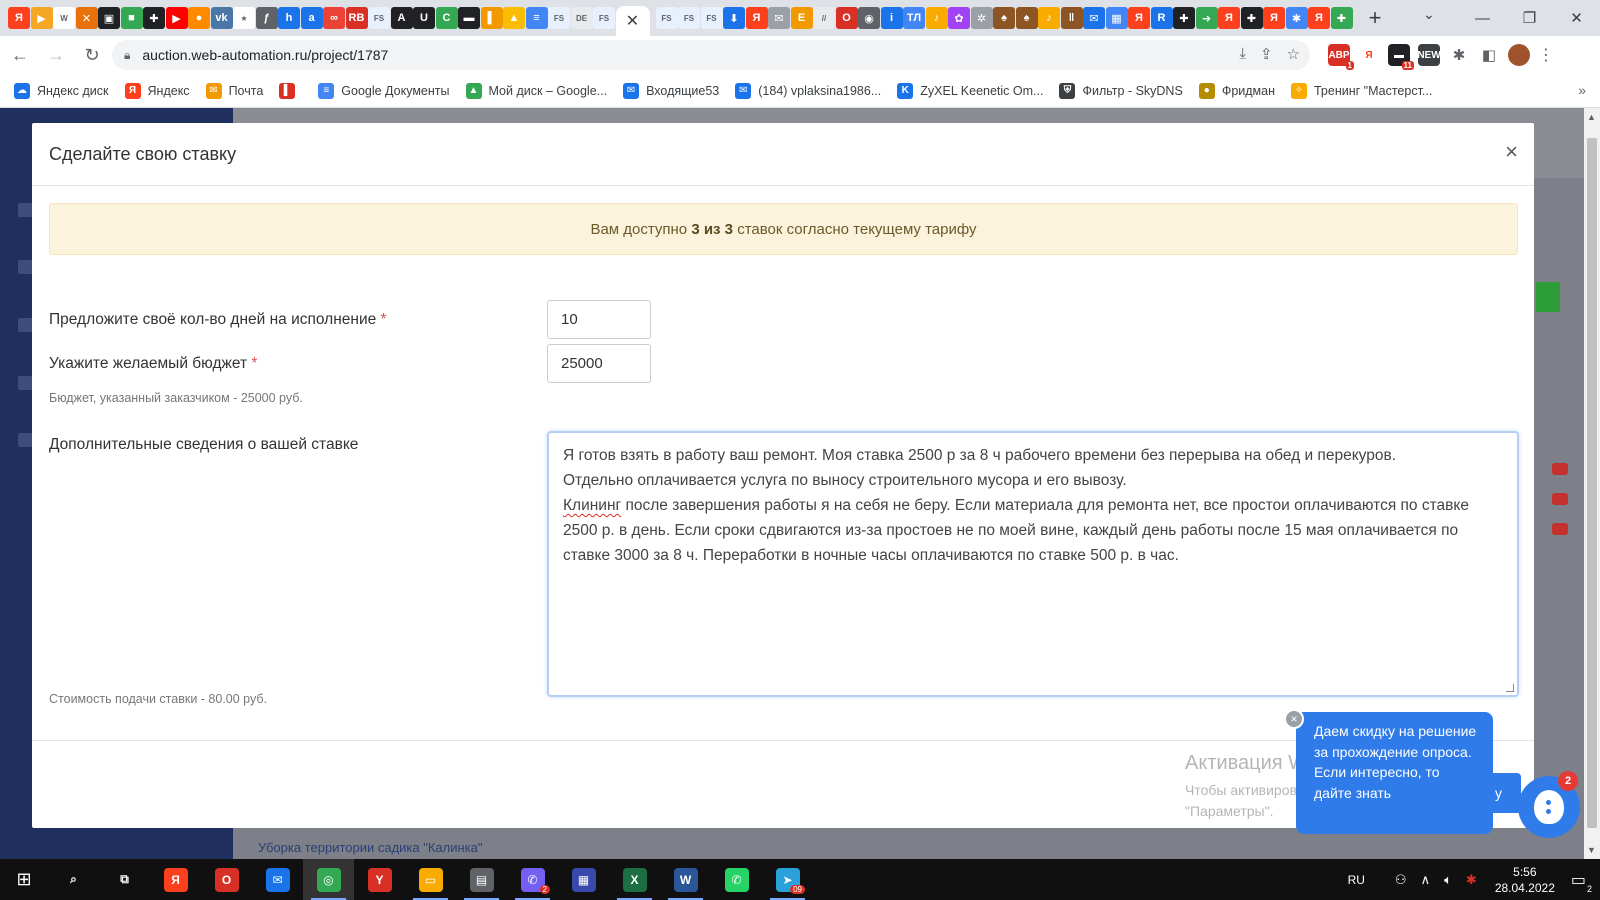  I want to click on bookmark-item: Я Яндекс, so click(157, 90).